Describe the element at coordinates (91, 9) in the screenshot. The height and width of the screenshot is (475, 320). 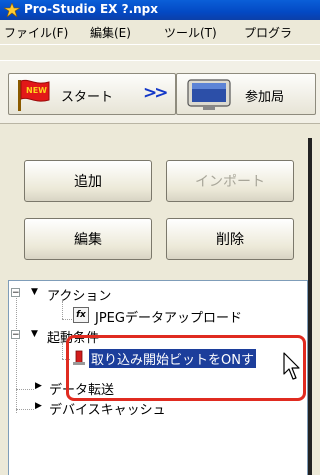
I see `window-title: Pro-Studio EX ?.npx` at that location.